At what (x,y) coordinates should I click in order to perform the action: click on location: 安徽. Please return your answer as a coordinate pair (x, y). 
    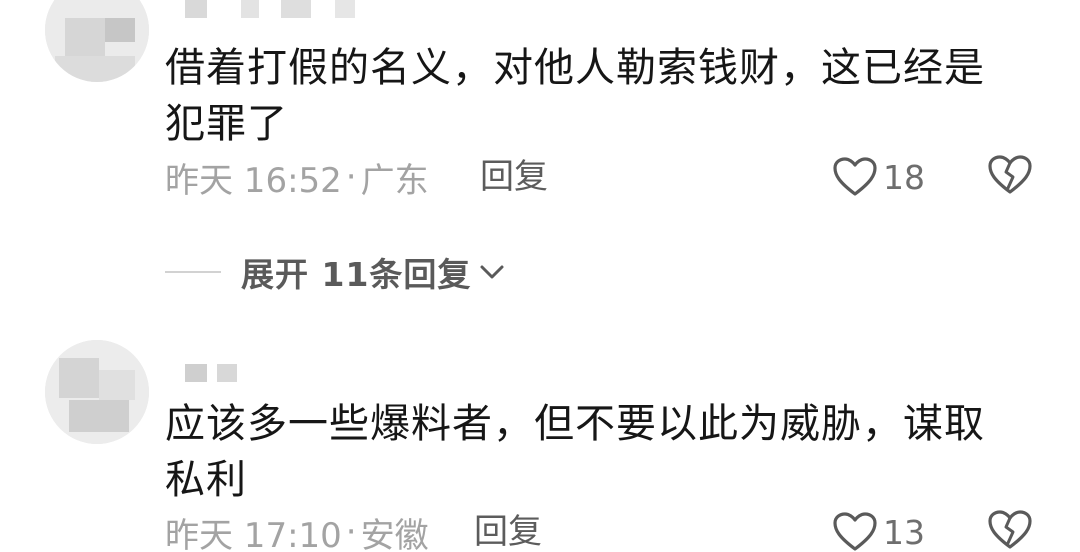
    Looking at the image, I should click on (394, 533).